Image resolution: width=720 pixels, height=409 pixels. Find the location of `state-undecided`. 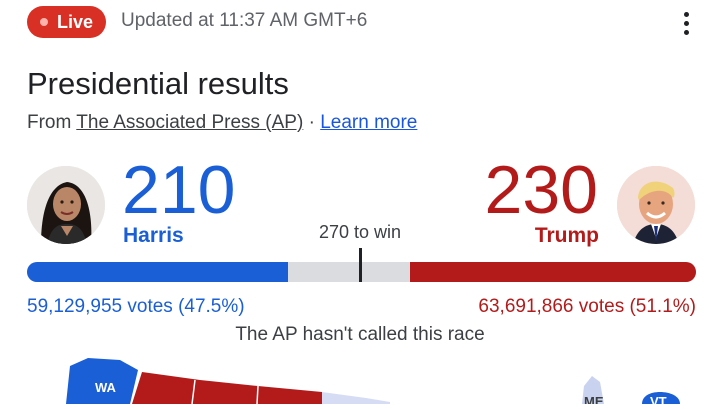

state-undecided is located at coordinates (356, 398).